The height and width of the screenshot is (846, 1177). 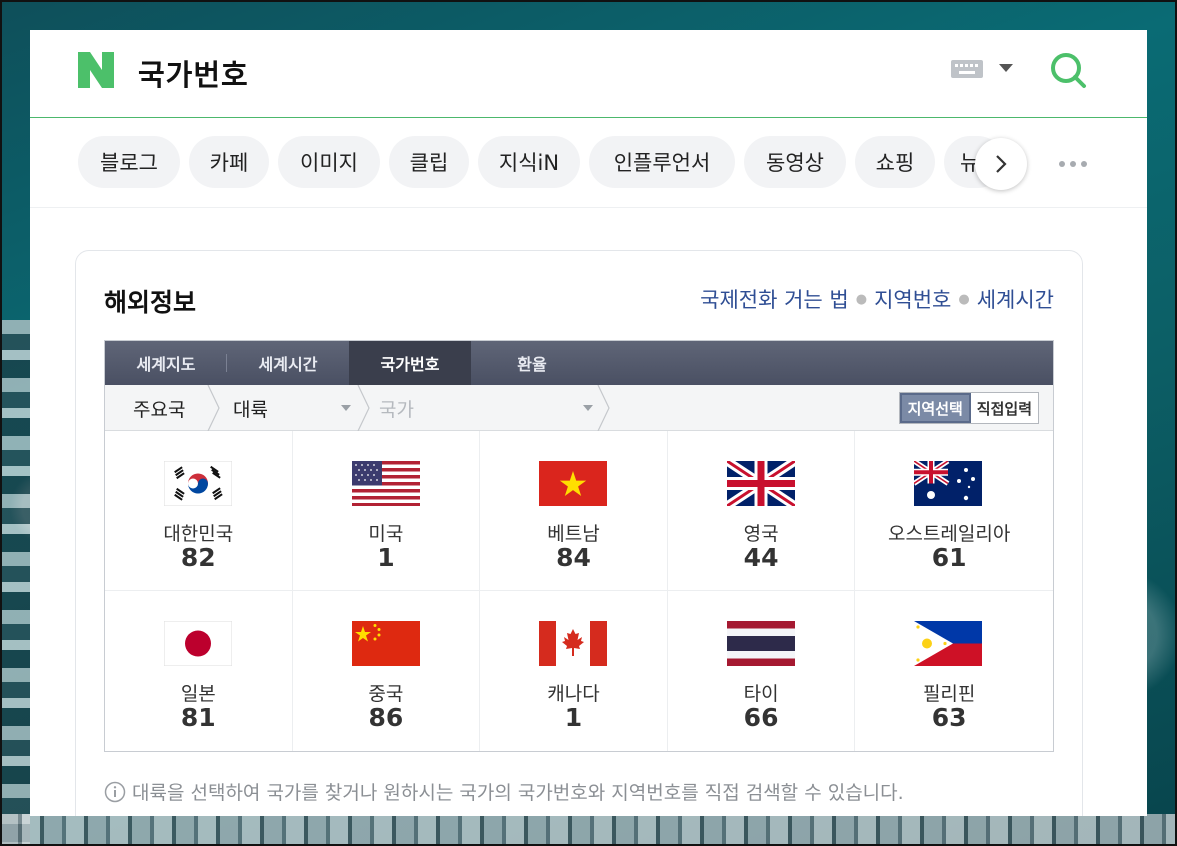 What do you see at coordinates (573, 483) in the screenshot?
I see `flag-vietnam-icon` at bounding box center [573, 483].